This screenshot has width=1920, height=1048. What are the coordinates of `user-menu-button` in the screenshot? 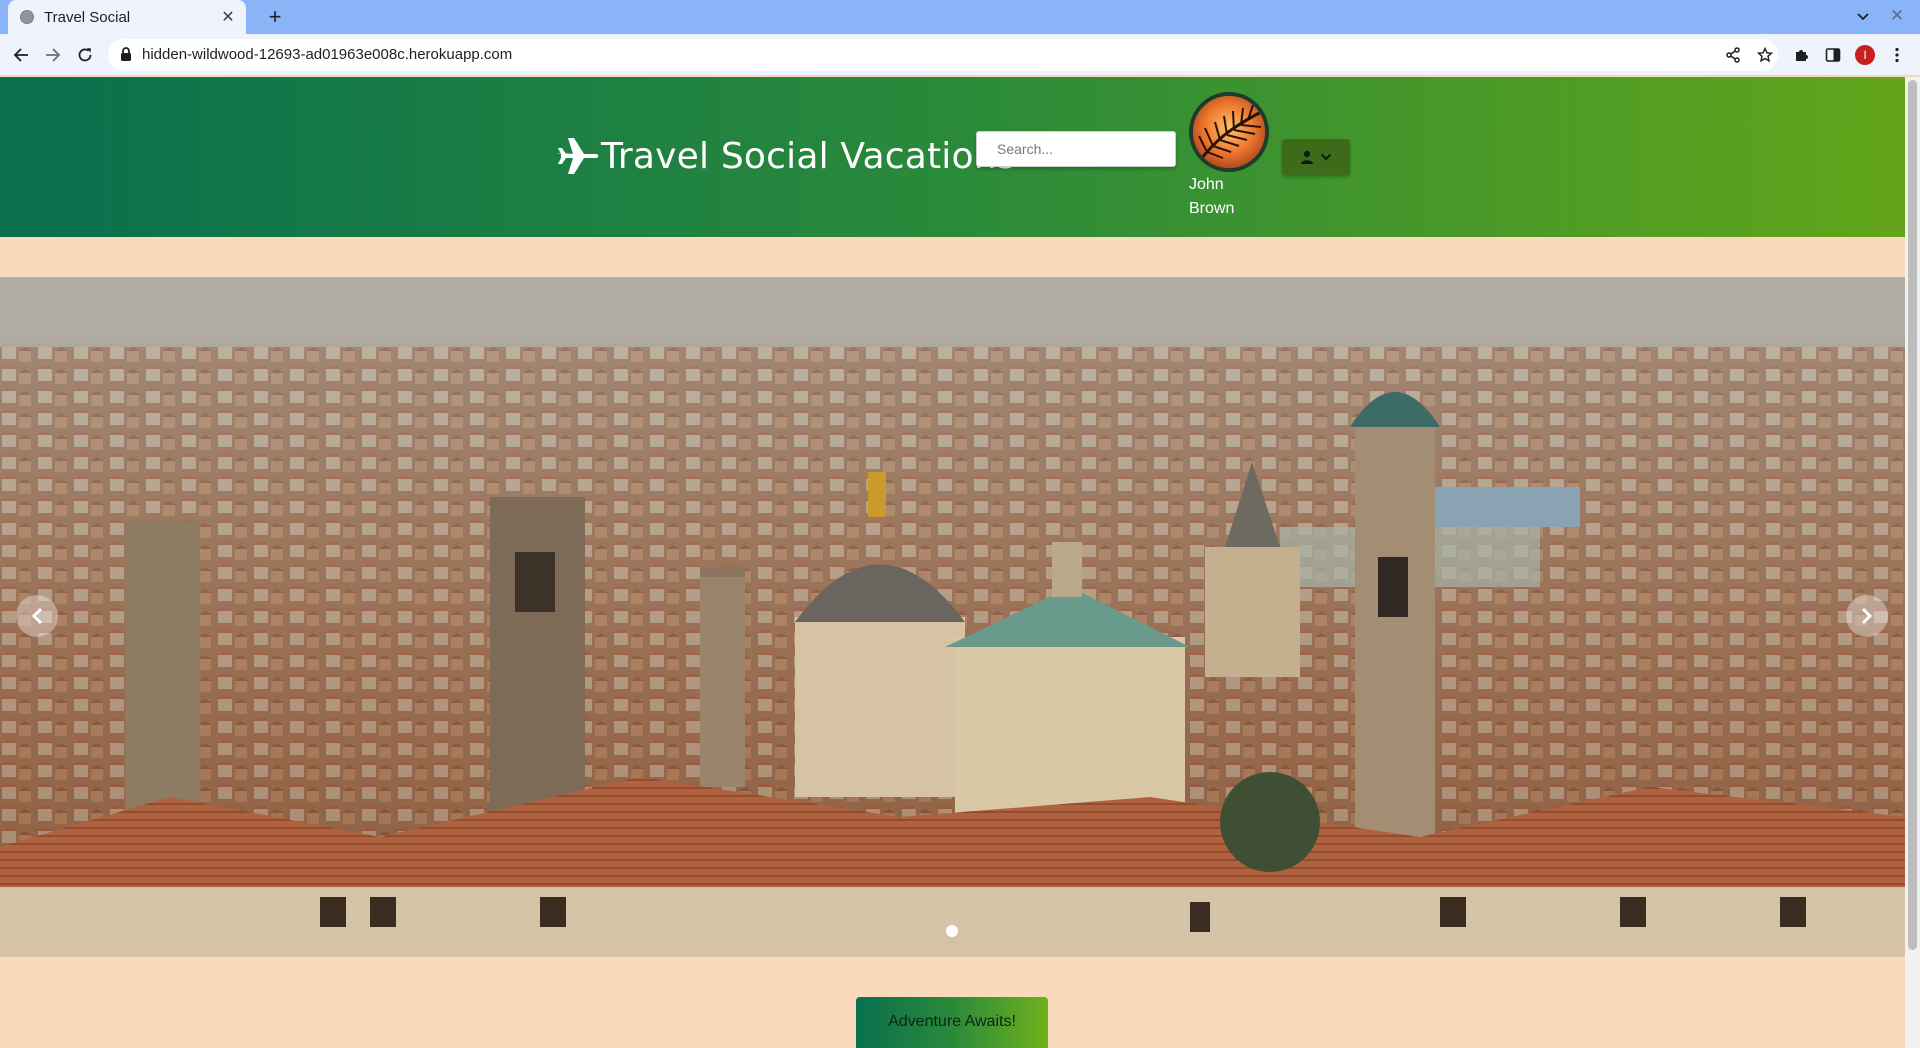 It's located at (1316, 157).